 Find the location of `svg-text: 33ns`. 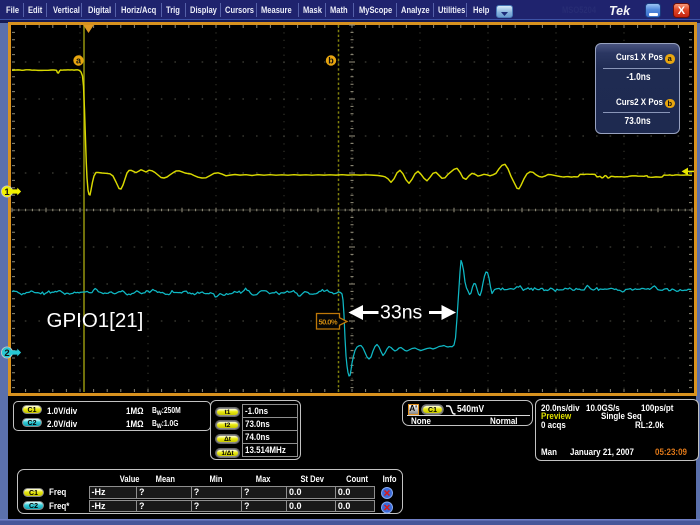

svg-text: 33ns is located at coordinates (401, 313).